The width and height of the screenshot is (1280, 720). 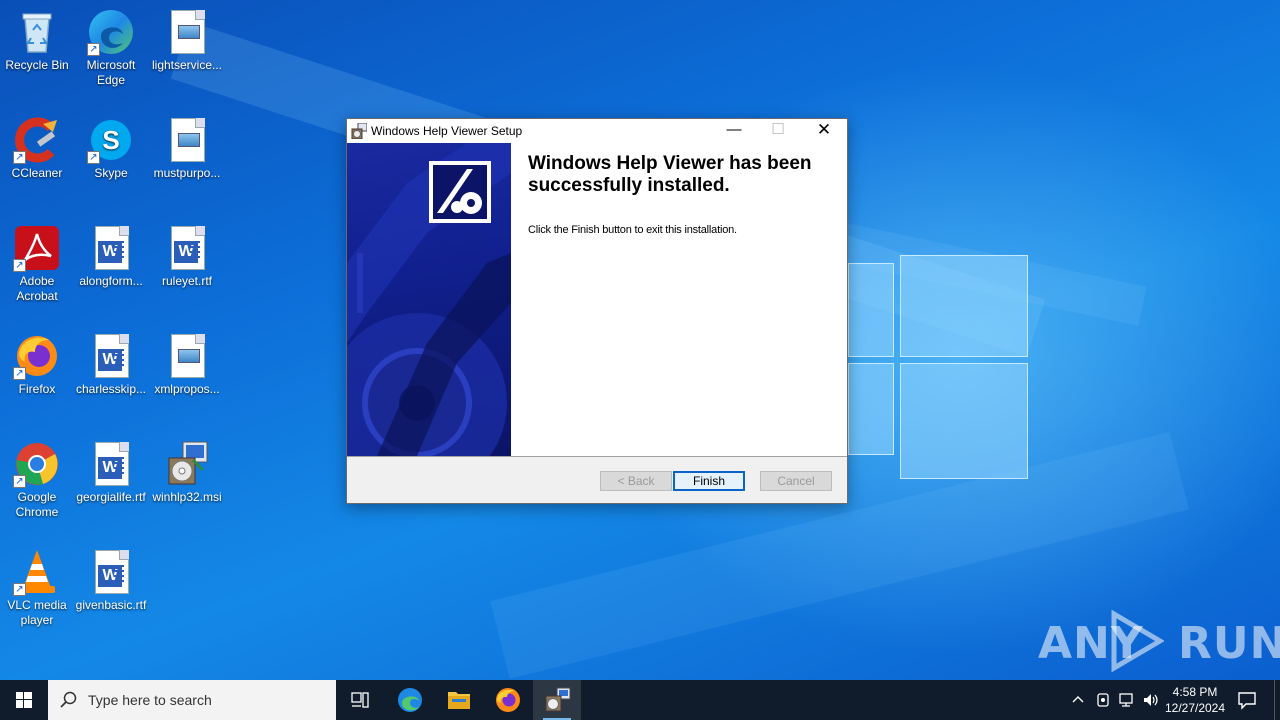 I want to click on close-button: ✕, so click(x=824, y=131).